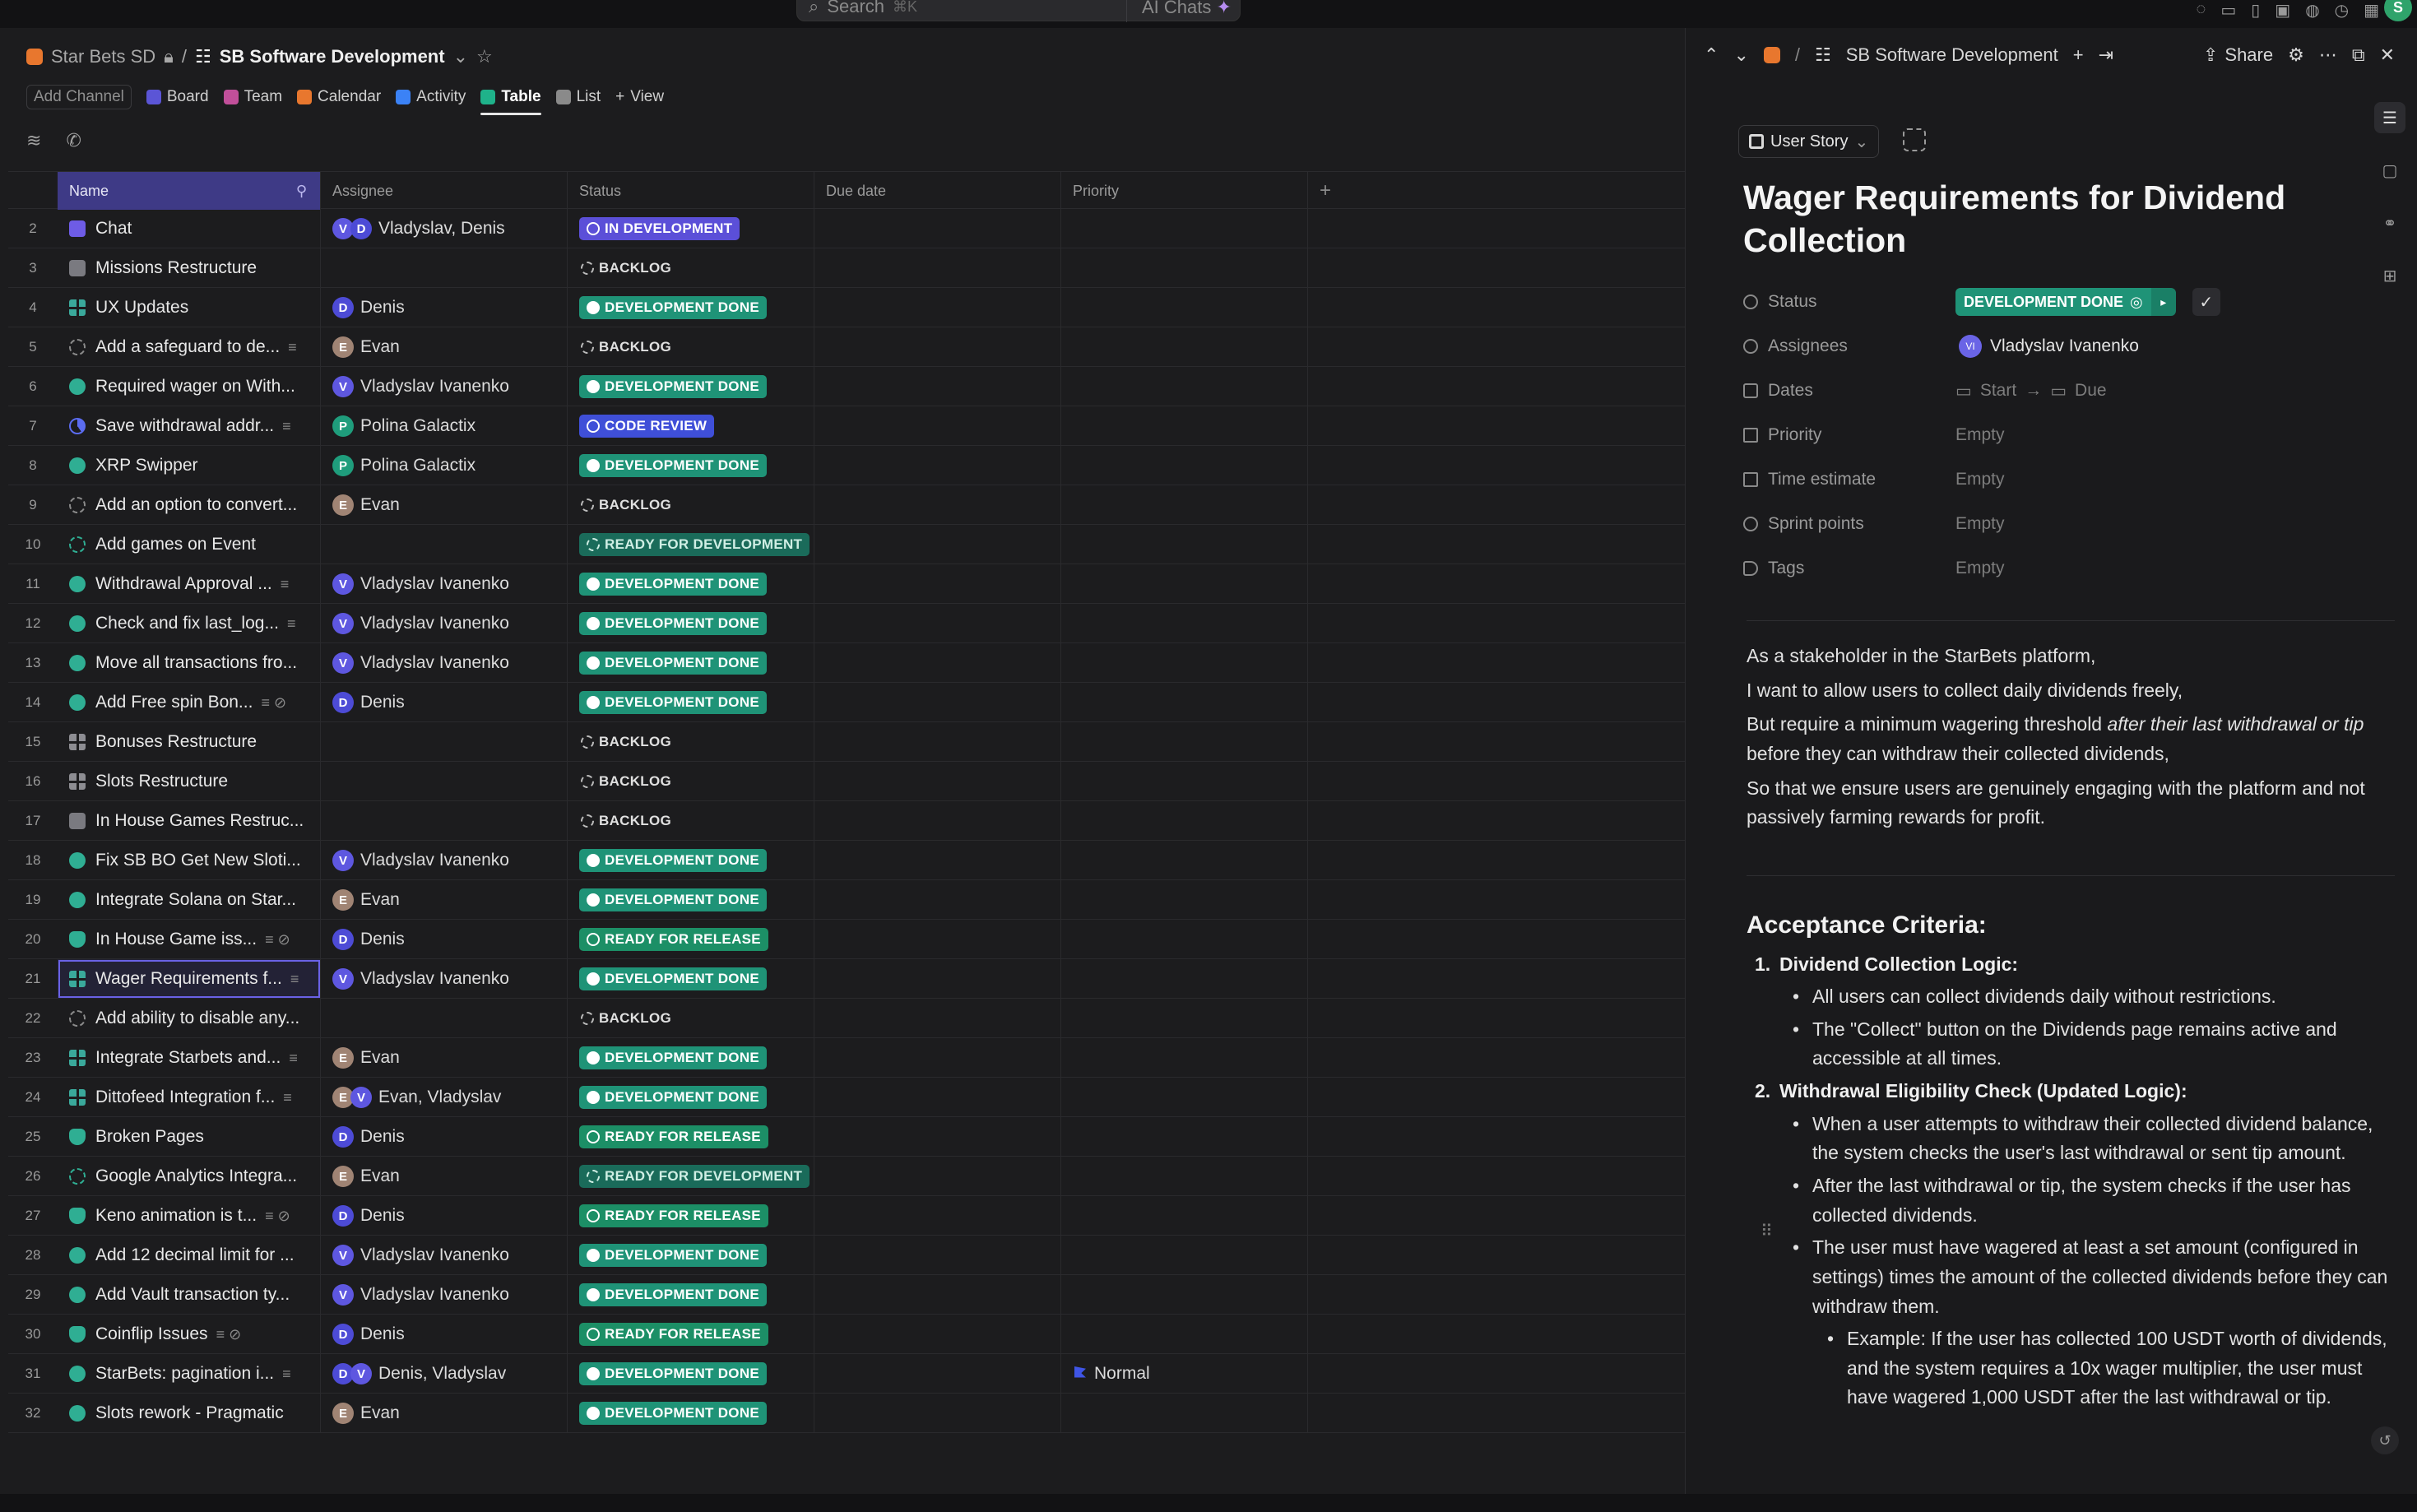 This screenshot has width=2417, height=1512. What do you see at coordinates (2328, 55) in the screenshot?
I see `more-icon: ⋯` at bounding box center [2328, 55].